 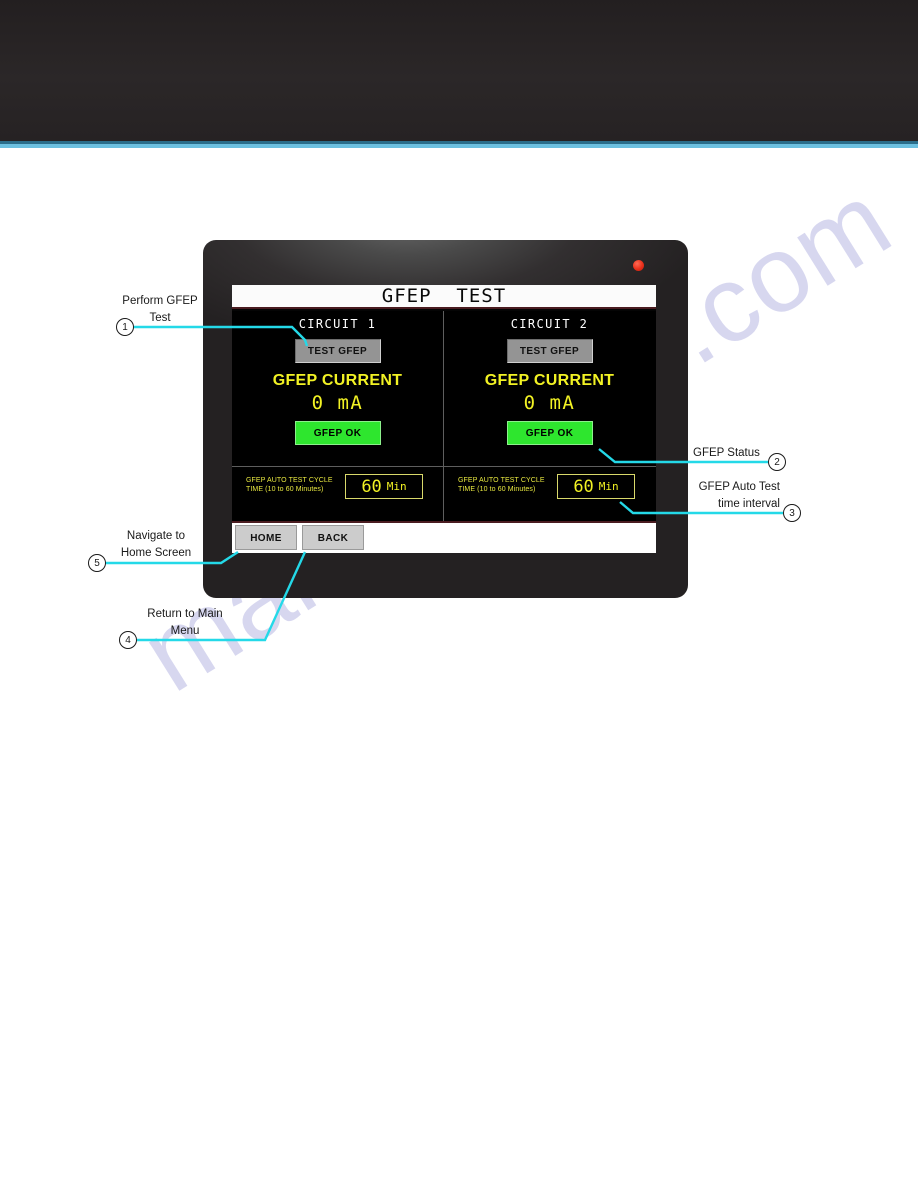 I want to click on callout-5-leader, so click(x=172, y=557).